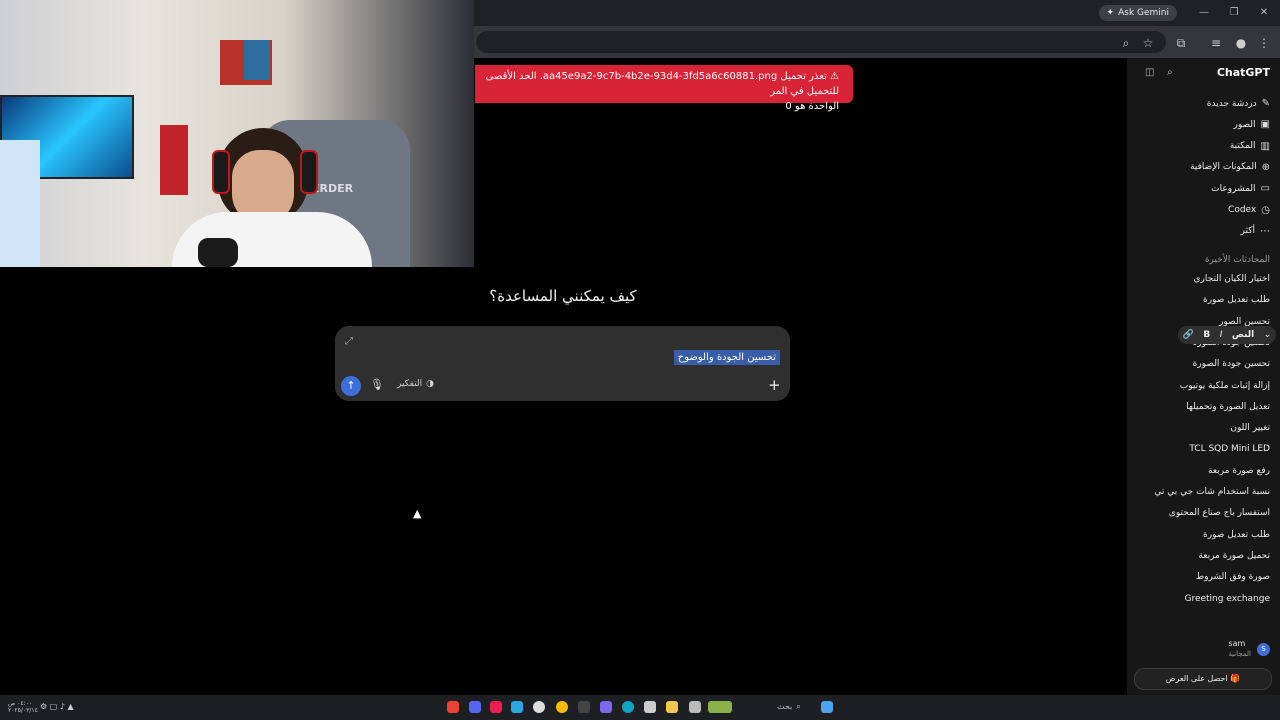 This screenshot has height=720, width=1280. I want to click on arrow-up-icon: ↑, so click(351, 385).